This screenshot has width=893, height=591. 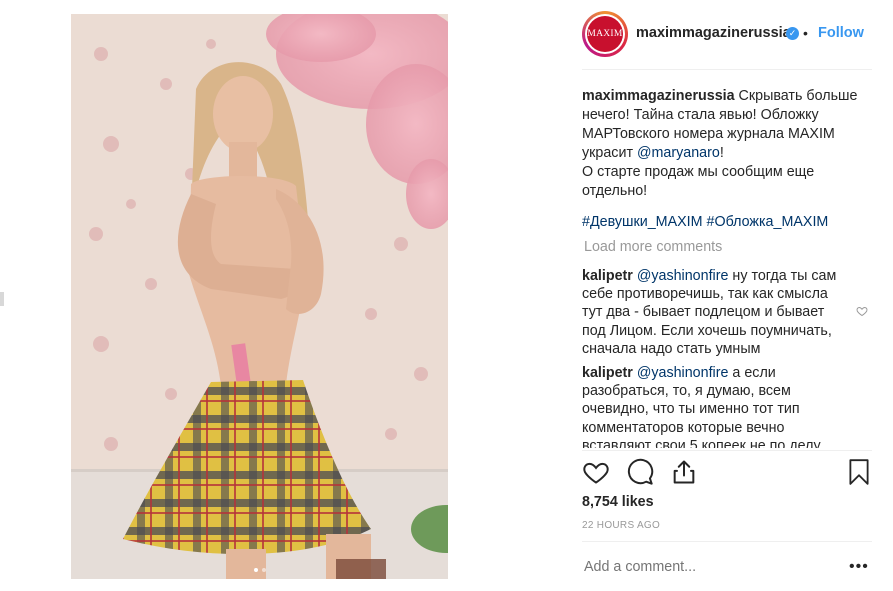 I want to click on carousel-dot-active, so click(x=255, y=570).